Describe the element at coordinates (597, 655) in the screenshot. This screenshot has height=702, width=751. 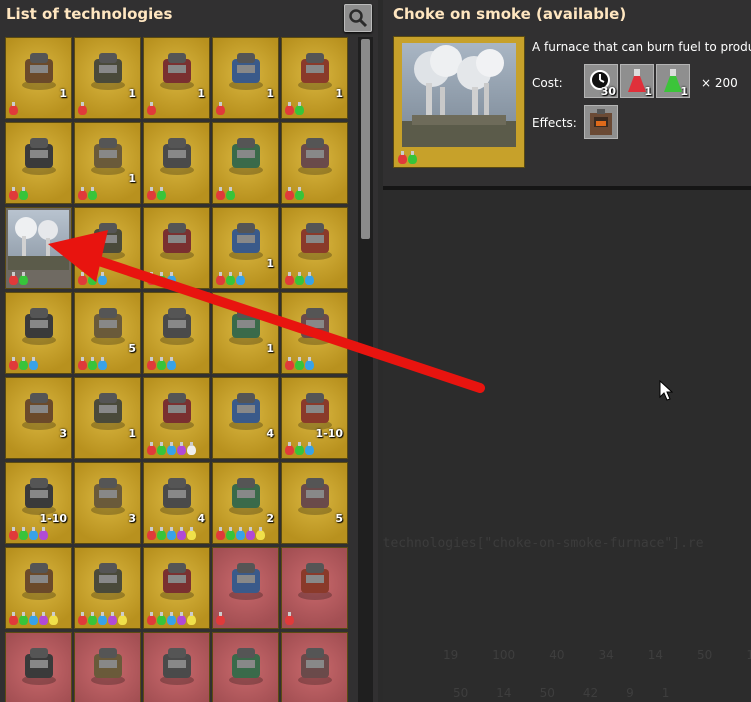
I see `quickbar-counts: 19 100 40 34 14 50 13` at that location.